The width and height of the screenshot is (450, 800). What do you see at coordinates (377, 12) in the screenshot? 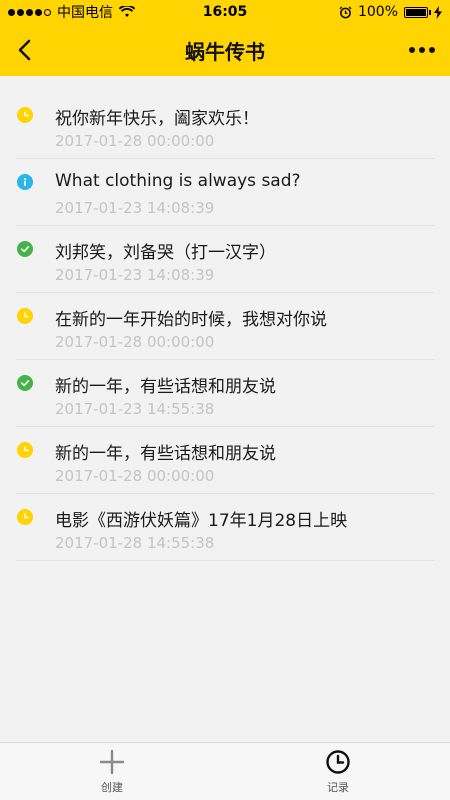
I see `battery-percentage: 100%` at bounding box center [377, 12].